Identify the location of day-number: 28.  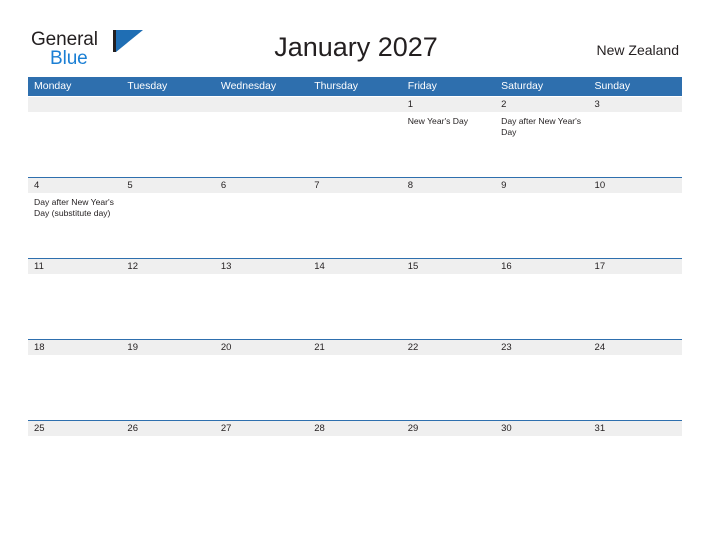
(319, 428).